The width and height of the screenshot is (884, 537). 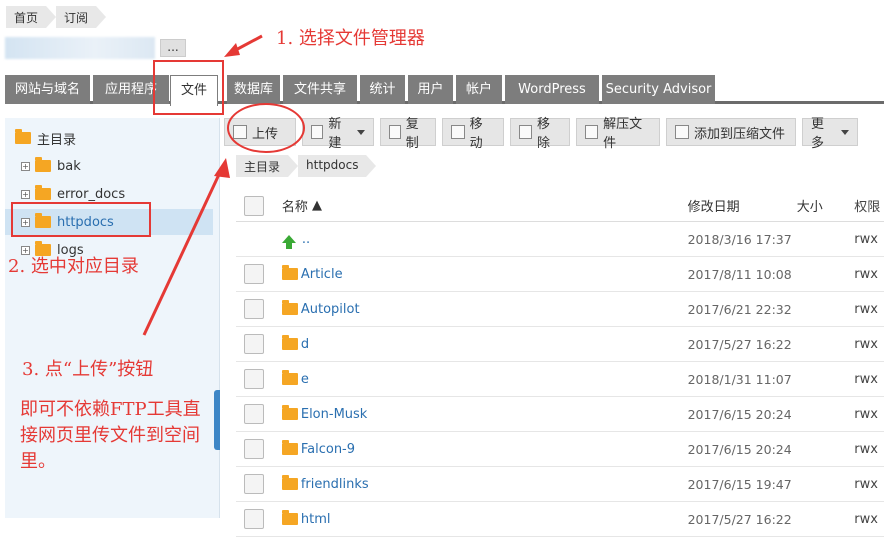 What do you see at coordinates (73, 266) in the screenshot?
I see `annotation-step2: 2. 选中对应目录` at bounding box center [73, 266].